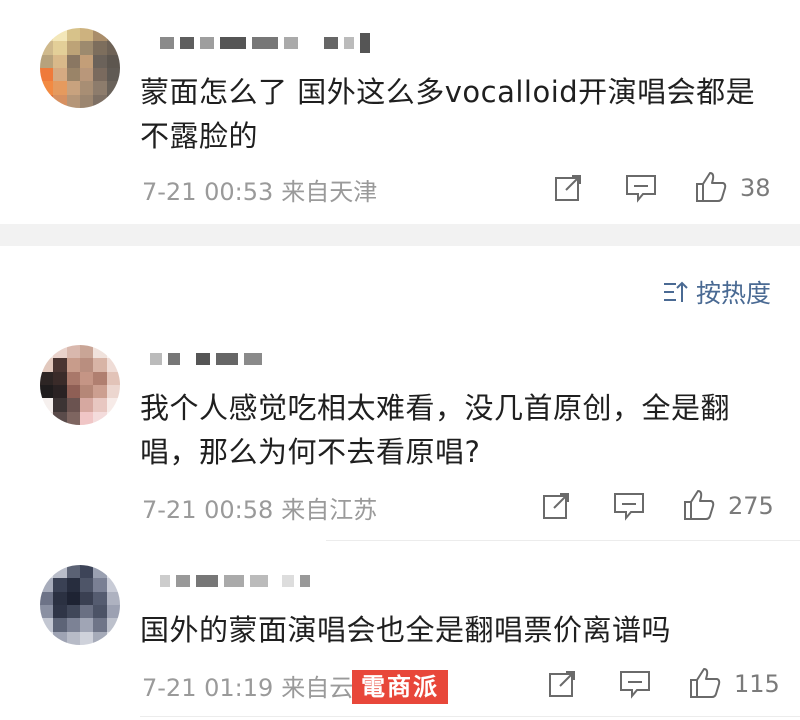  Describe the element at coordinates (448, 114) in the screenshot. I see `comment-text: 蒙面怎么了 国外这么多vocalloid开演唱会都是不露脸的` at that location.